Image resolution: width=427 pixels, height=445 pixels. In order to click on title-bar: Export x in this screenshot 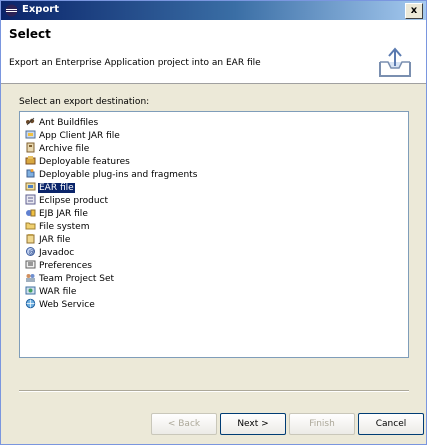, I will do `click(213, 10)`.